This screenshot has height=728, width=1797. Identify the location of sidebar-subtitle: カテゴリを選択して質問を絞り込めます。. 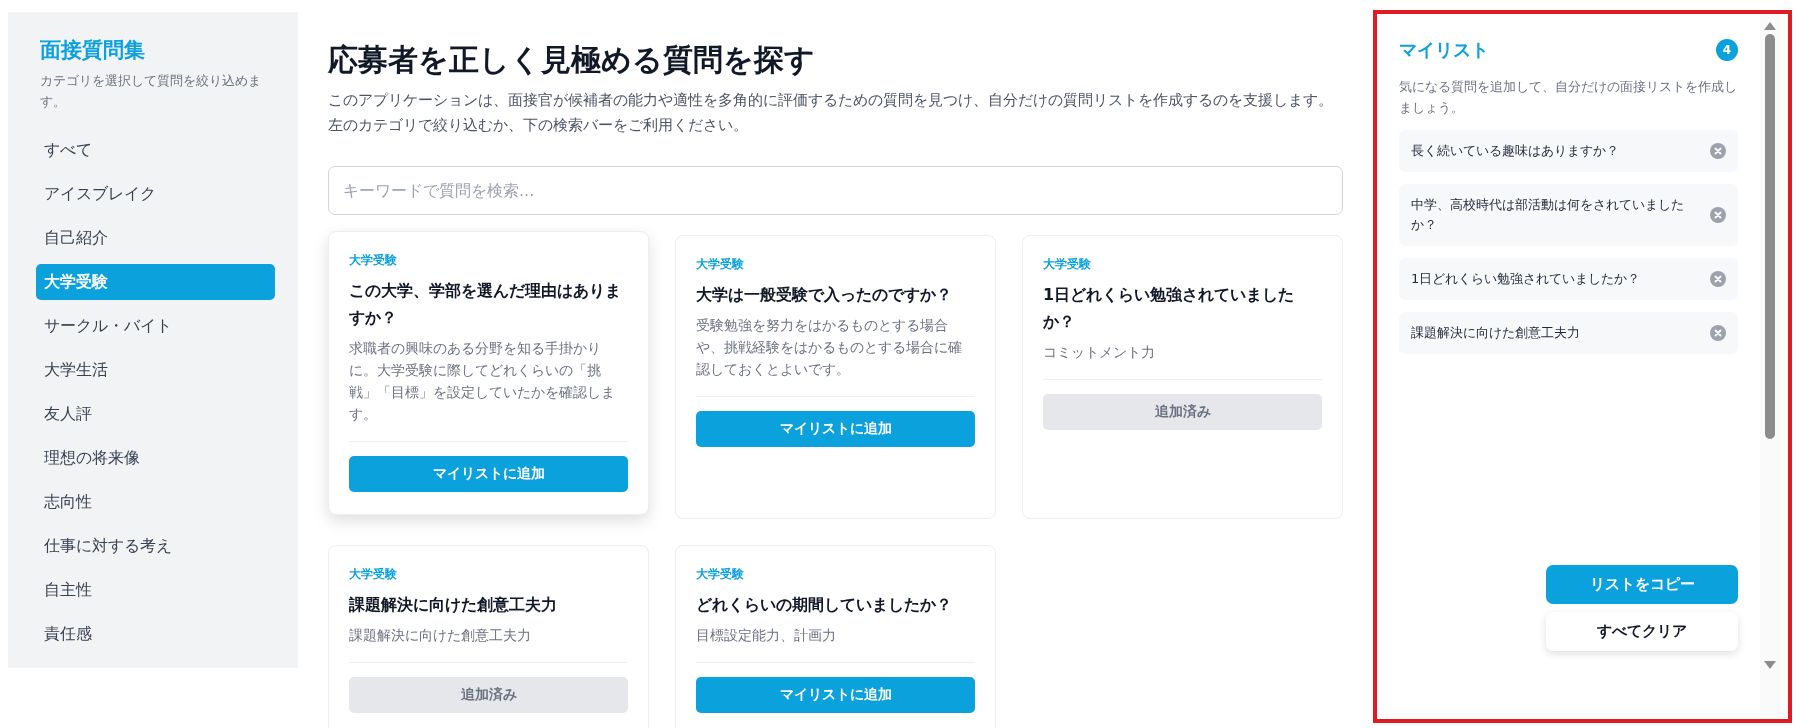
(151, 91).